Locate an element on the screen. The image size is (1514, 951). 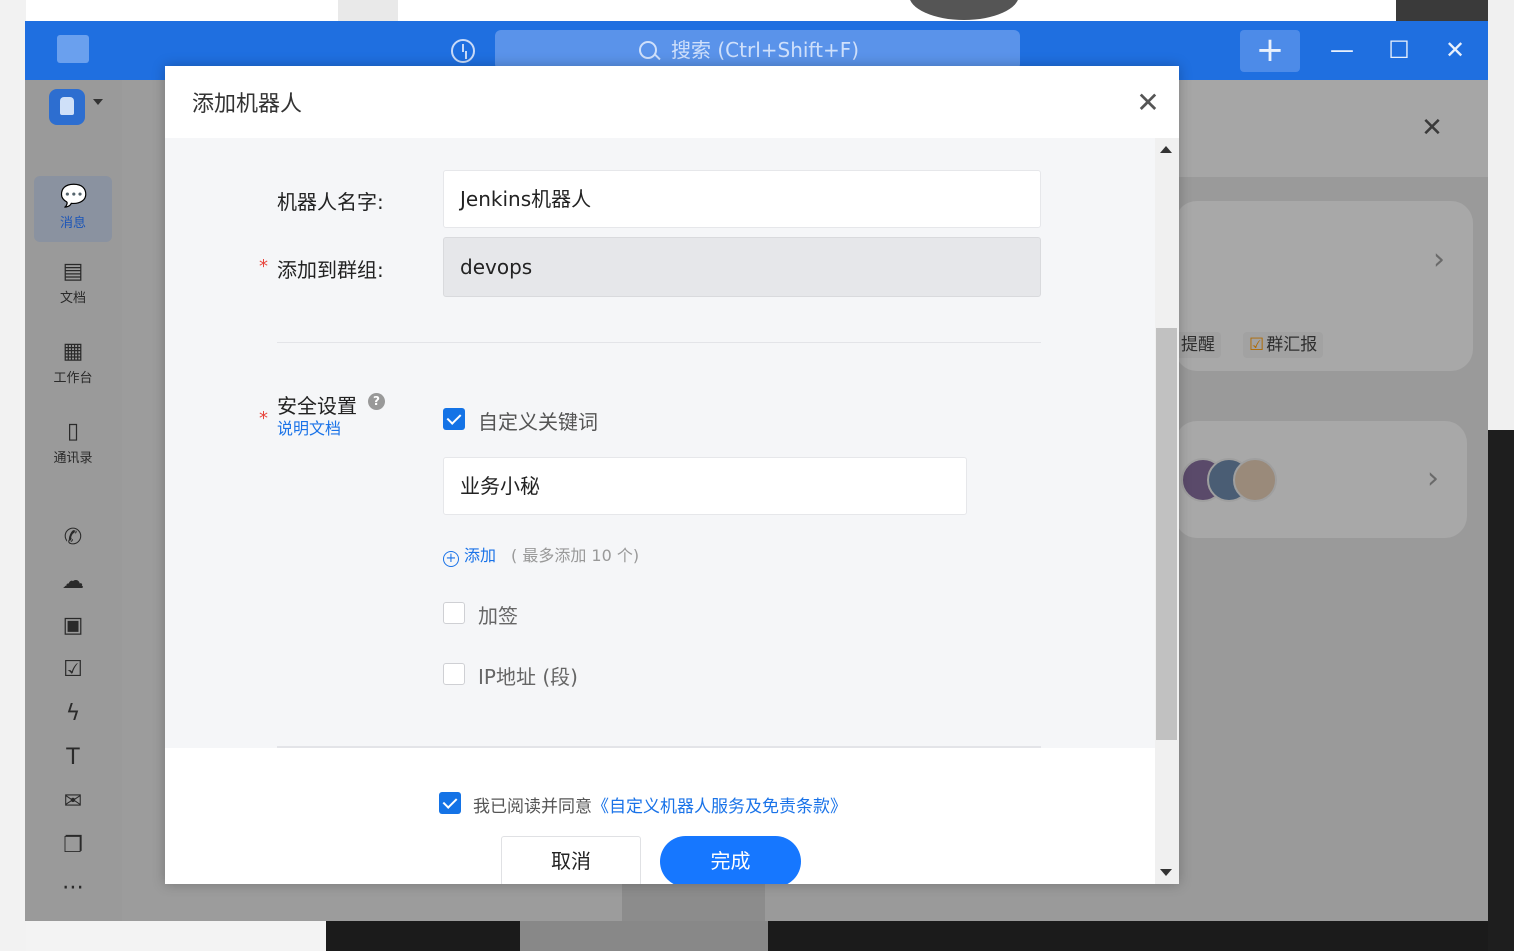
ip-option-label: IP地址 (段) is located at coordinates (528, 675).